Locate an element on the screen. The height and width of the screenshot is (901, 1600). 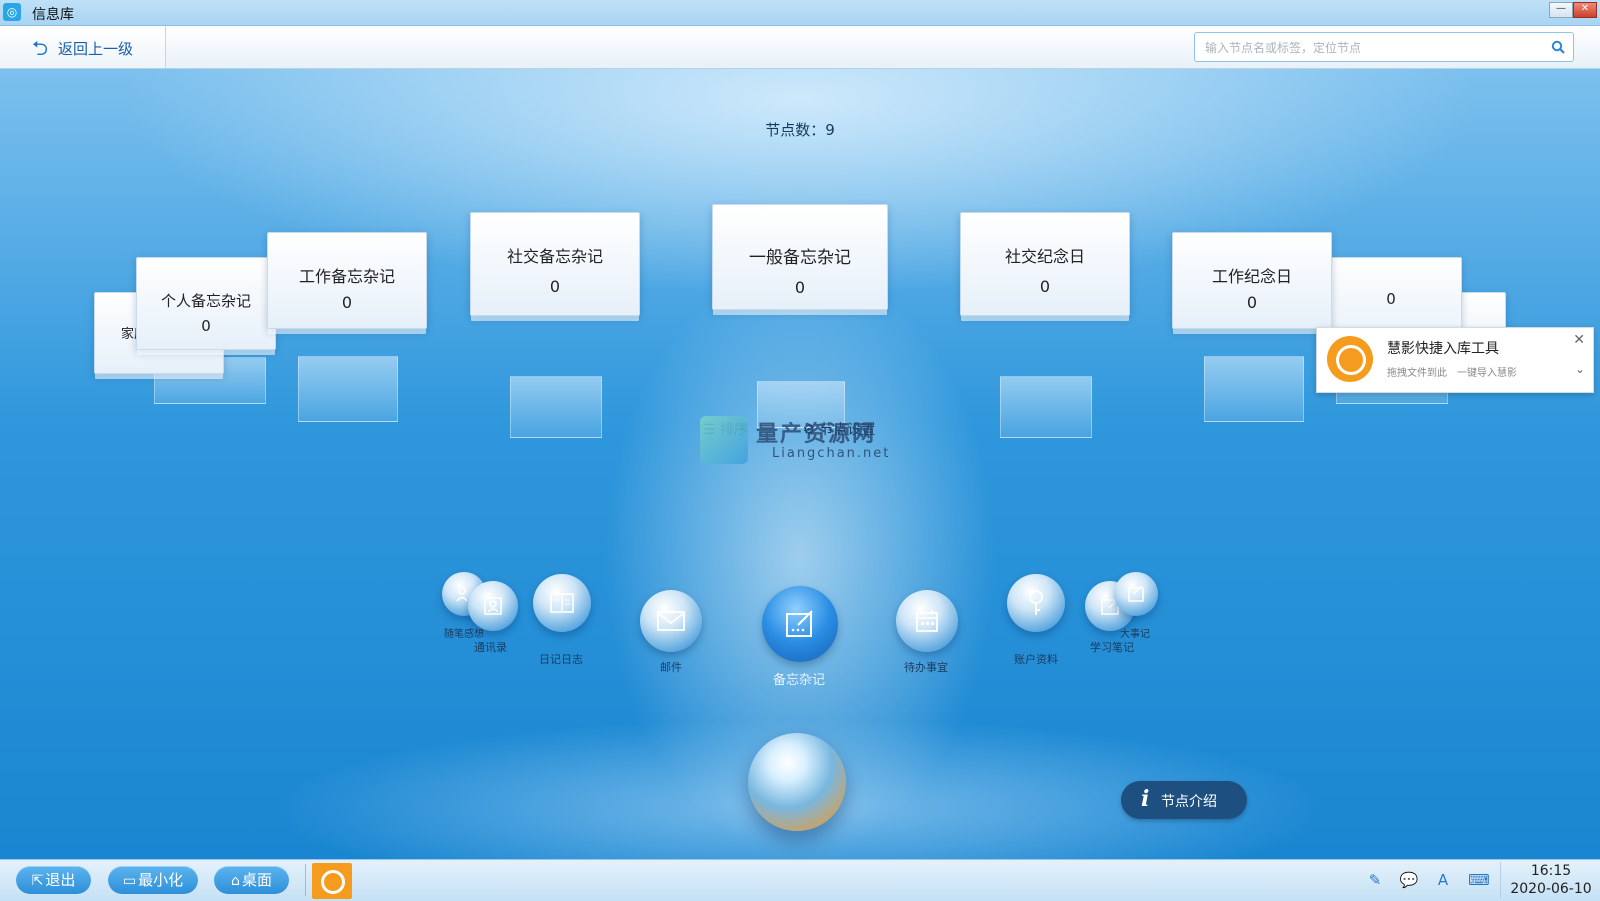
watermark: 量产资源网 Liangchan.net is located at coordinates (805, 442).